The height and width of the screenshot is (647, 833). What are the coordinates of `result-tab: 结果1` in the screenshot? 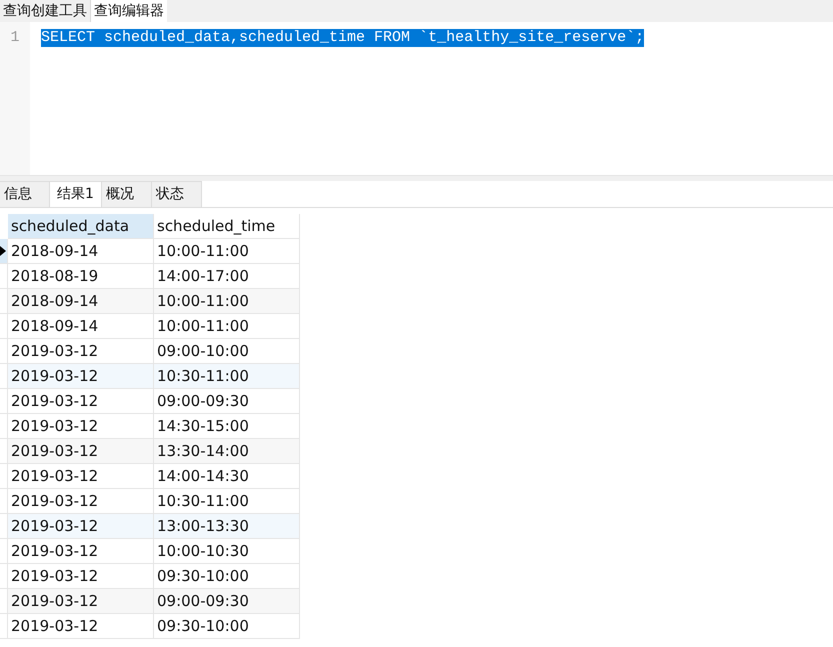 It's located at (76, 194).